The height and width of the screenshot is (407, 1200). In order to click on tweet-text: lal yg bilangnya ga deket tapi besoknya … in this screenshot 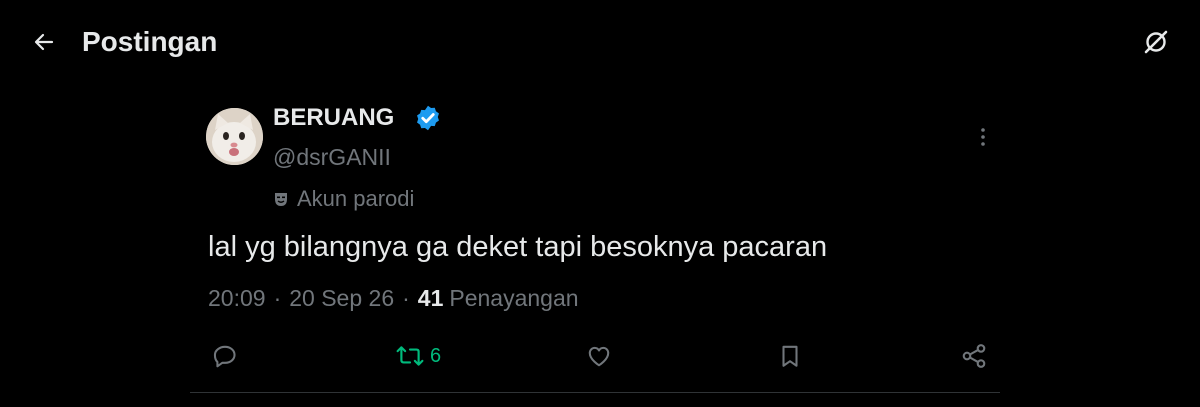, I will do `click(518, 247)`.